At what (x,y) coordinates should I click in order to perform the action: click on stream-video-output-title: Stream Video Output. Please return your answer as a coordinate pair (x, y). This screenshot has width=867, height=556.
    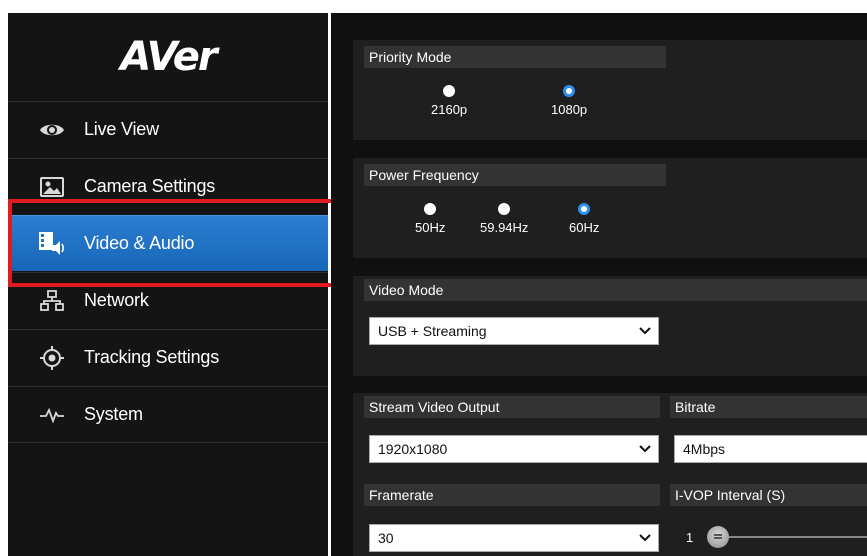
    Looking at the image, I should click on (512, 407).